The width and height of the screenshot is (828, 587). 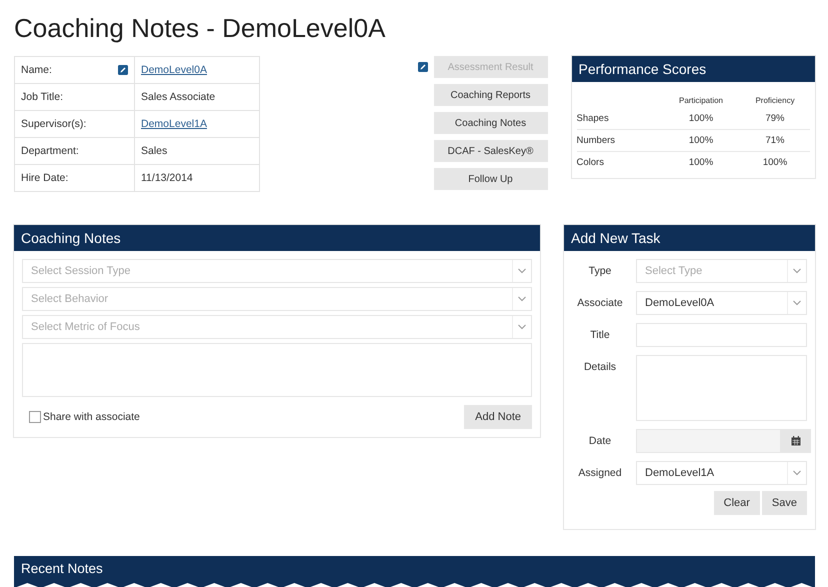 I want to click on field-label: Assigned, so click(x=600, y=473).